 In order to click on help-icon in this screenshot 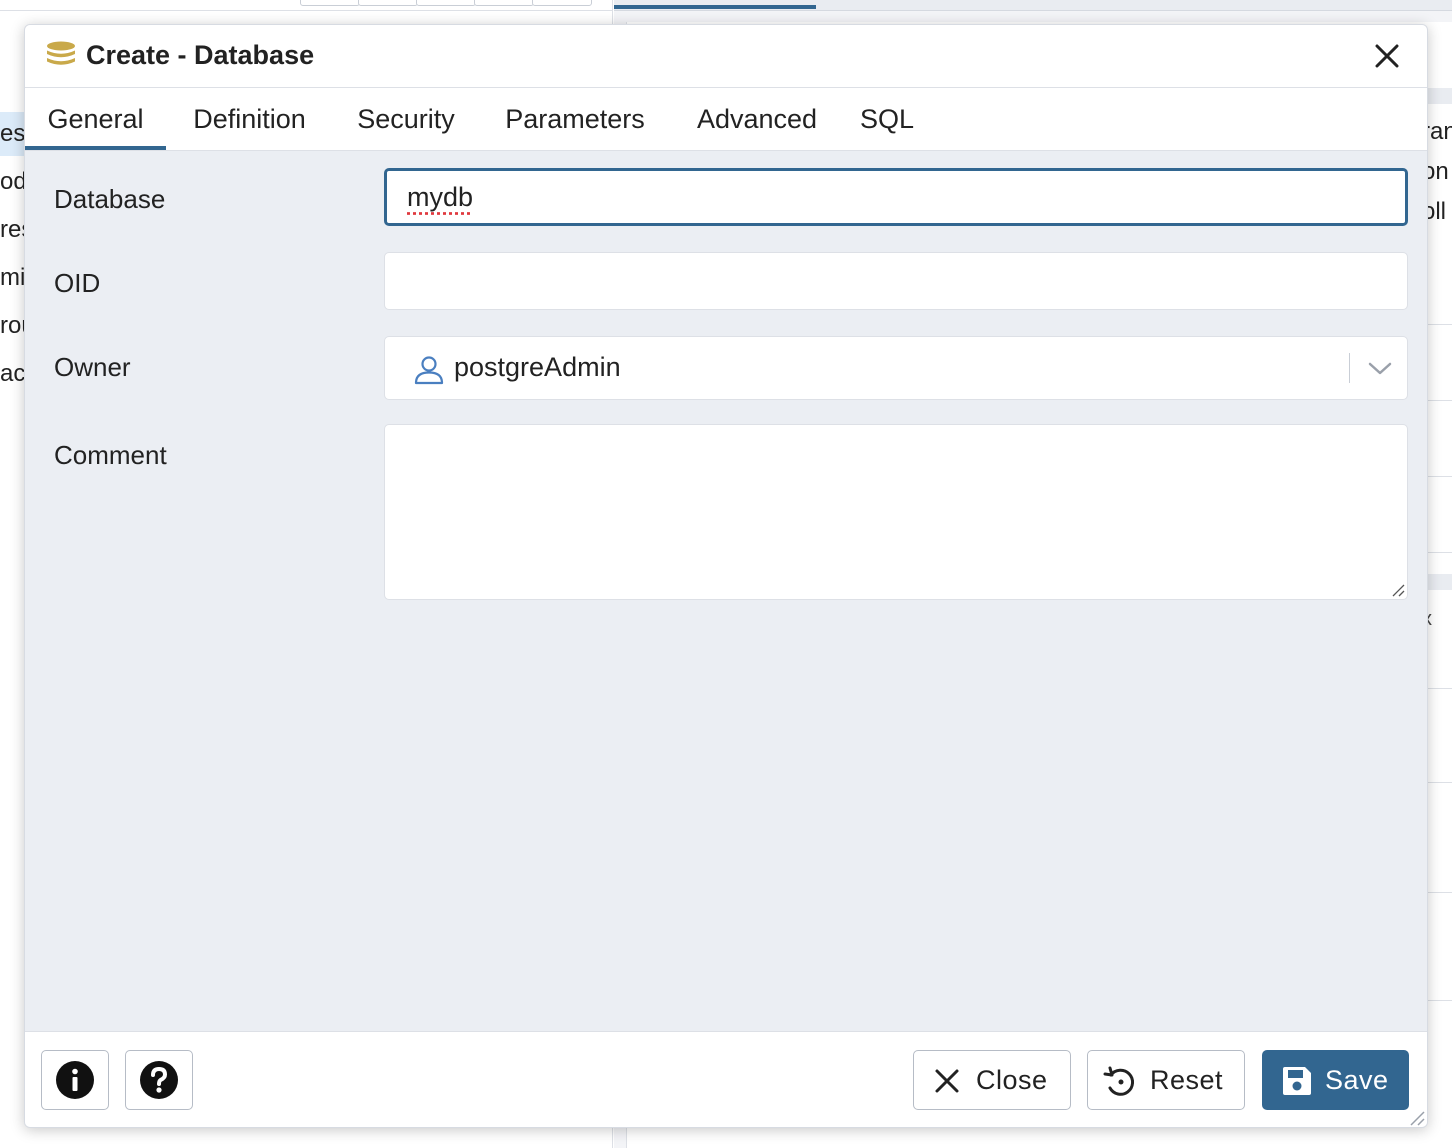, I will do `click(159, 1080)`.